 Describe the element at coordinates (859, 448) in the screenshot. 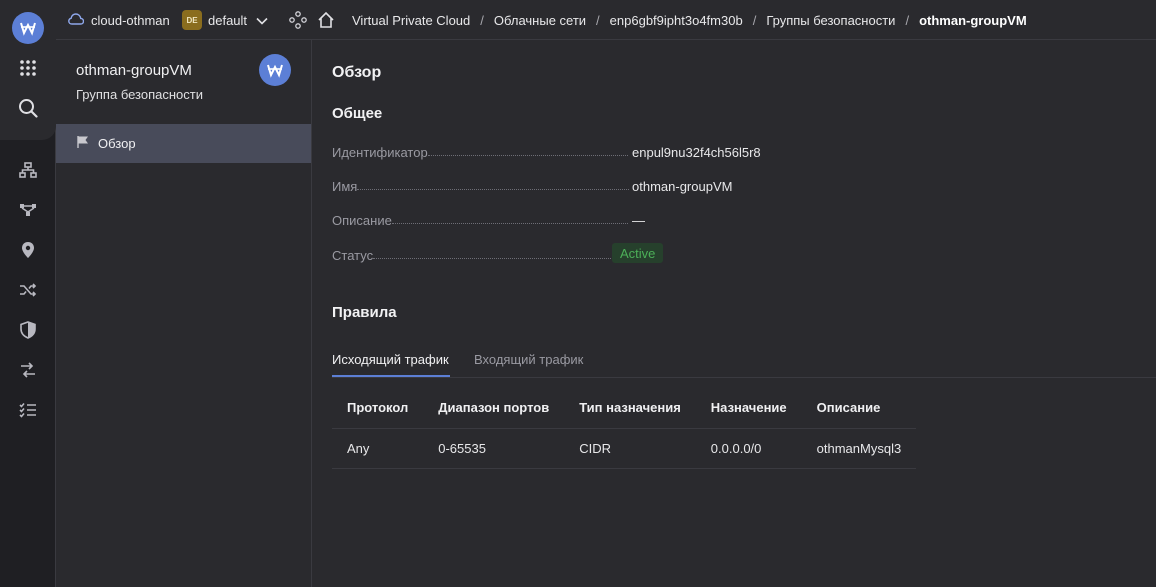

I see `cell-description: othmanMysql3` at that location.